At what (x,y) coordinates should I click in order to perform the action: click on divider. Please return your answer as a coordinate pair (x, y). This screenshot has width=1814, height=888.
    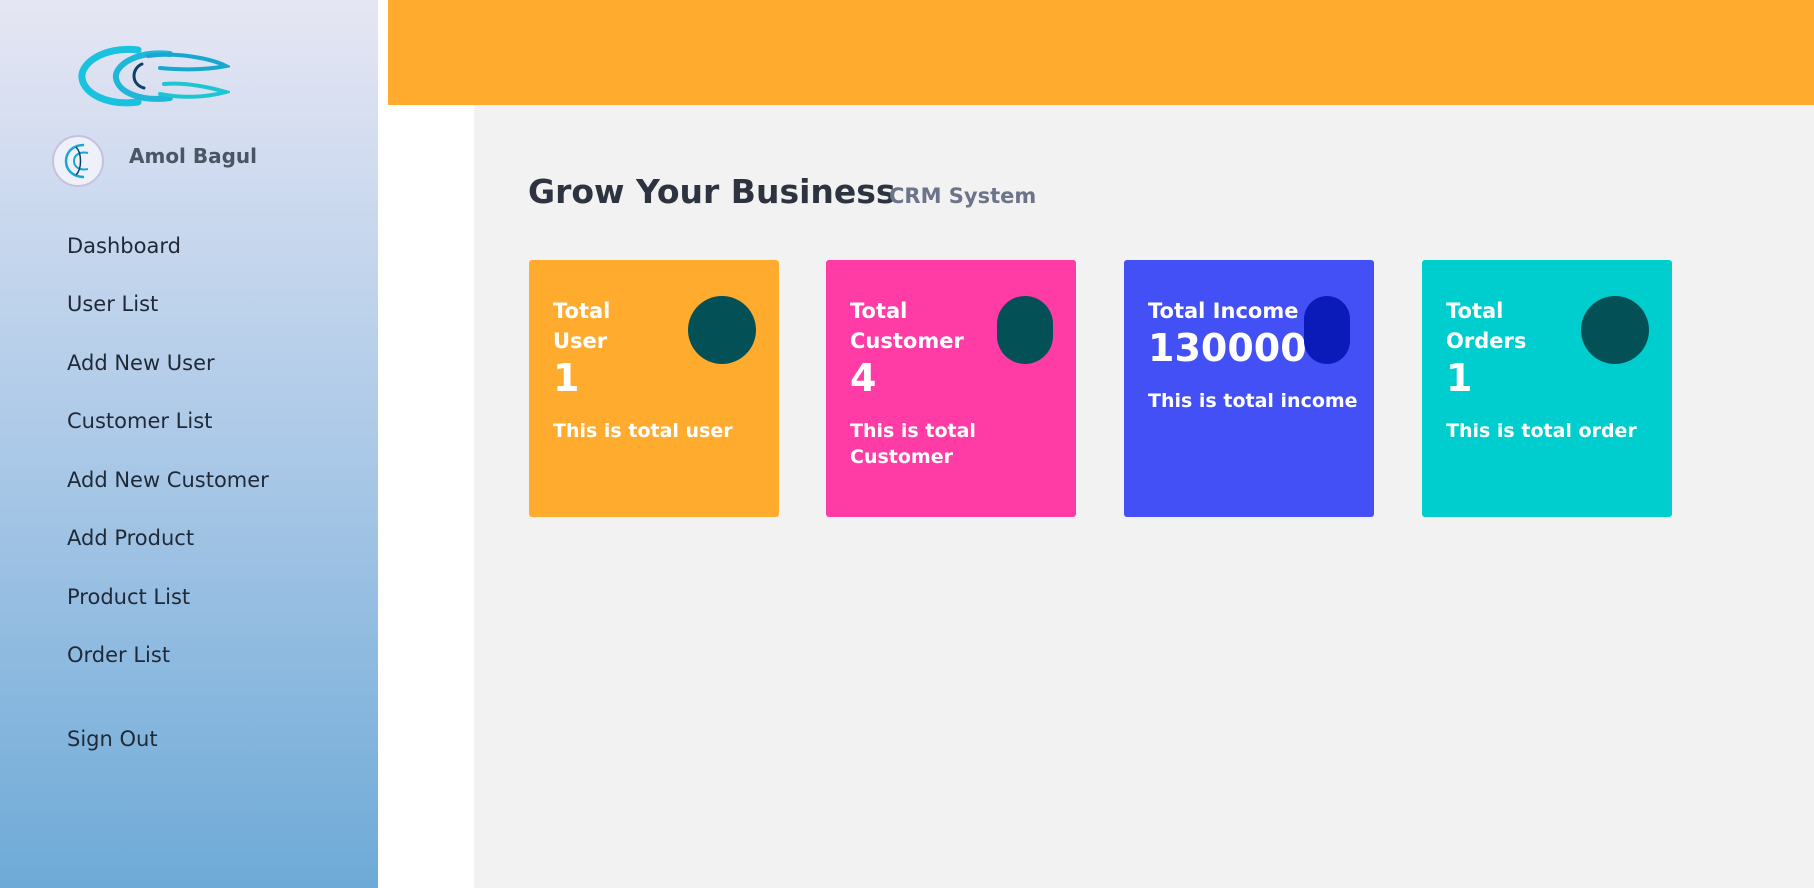
    Looking at the image, I should click on (383, 444).